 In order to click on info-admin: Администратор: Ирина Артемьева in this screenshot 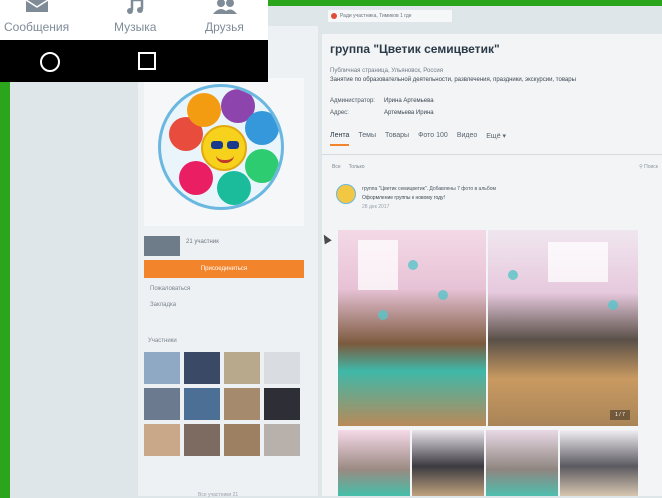, I will do `click(382, 101)`.